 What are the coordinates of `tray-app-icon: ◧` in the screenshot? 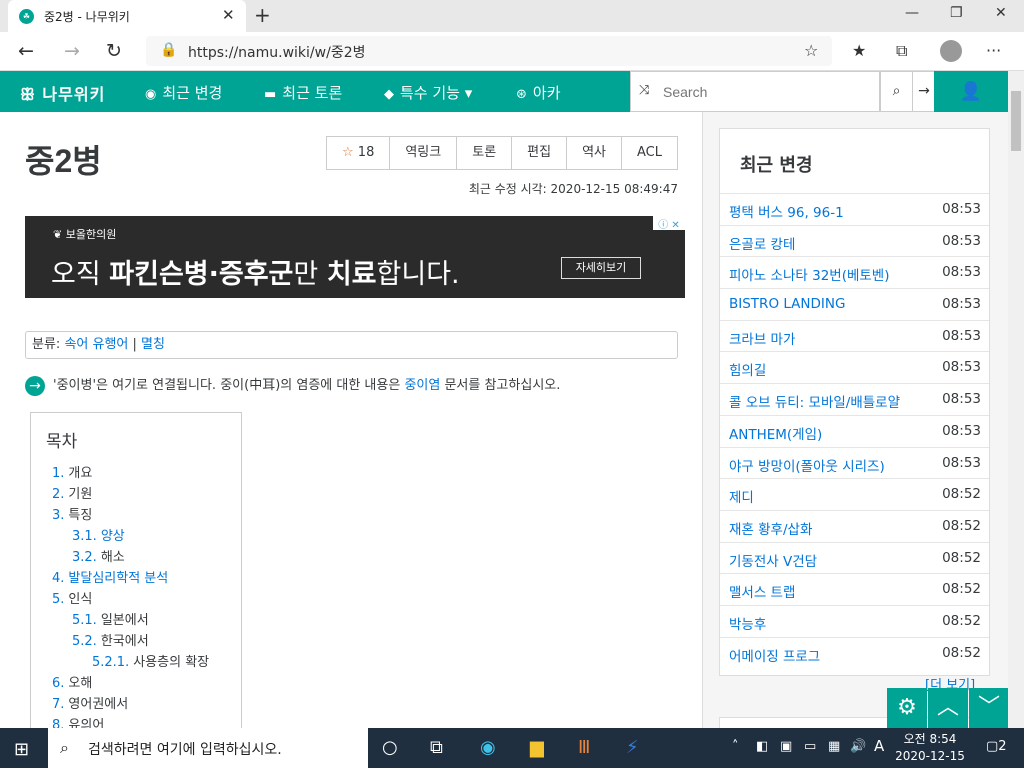 It's located at (762, 746).